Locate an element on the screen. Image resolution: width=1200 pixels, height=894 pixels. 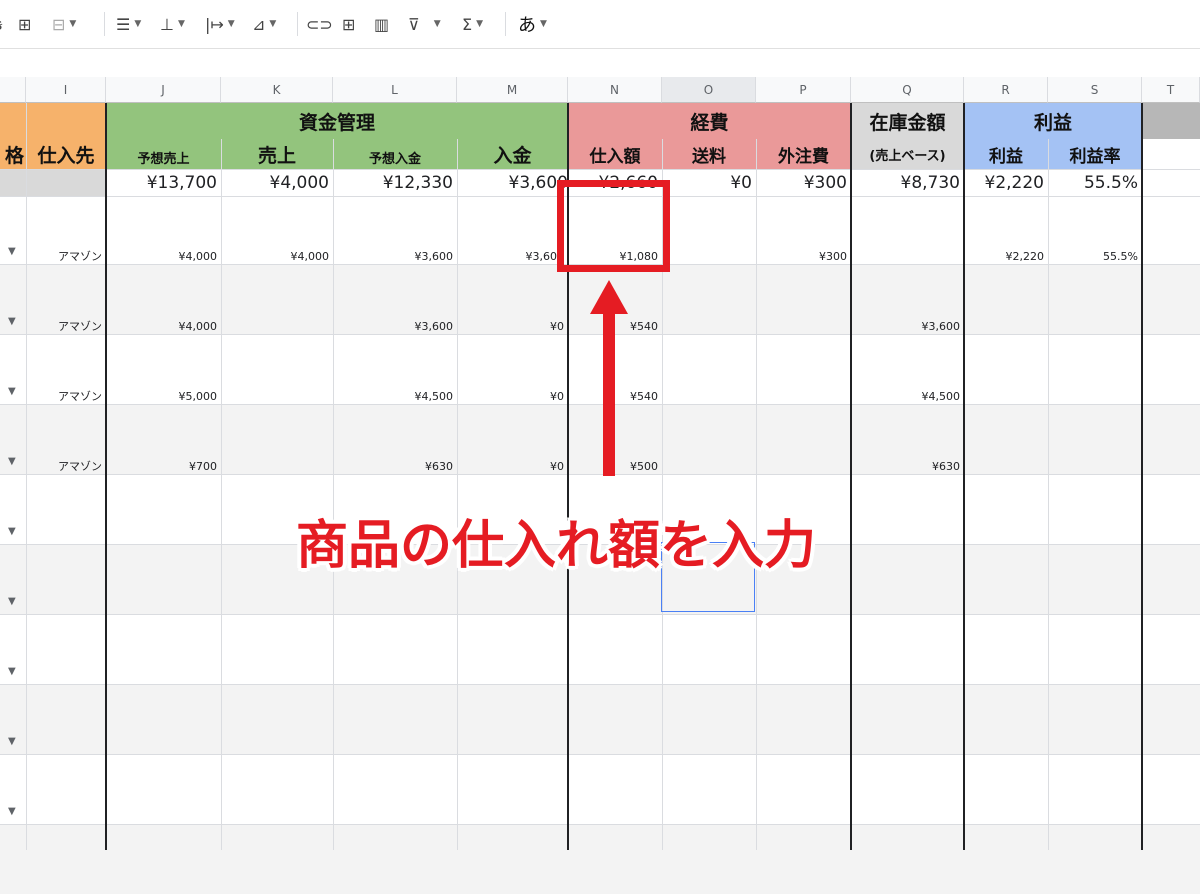
cell-profit-rate: 55.5% is located at coordinates (1095, 256).